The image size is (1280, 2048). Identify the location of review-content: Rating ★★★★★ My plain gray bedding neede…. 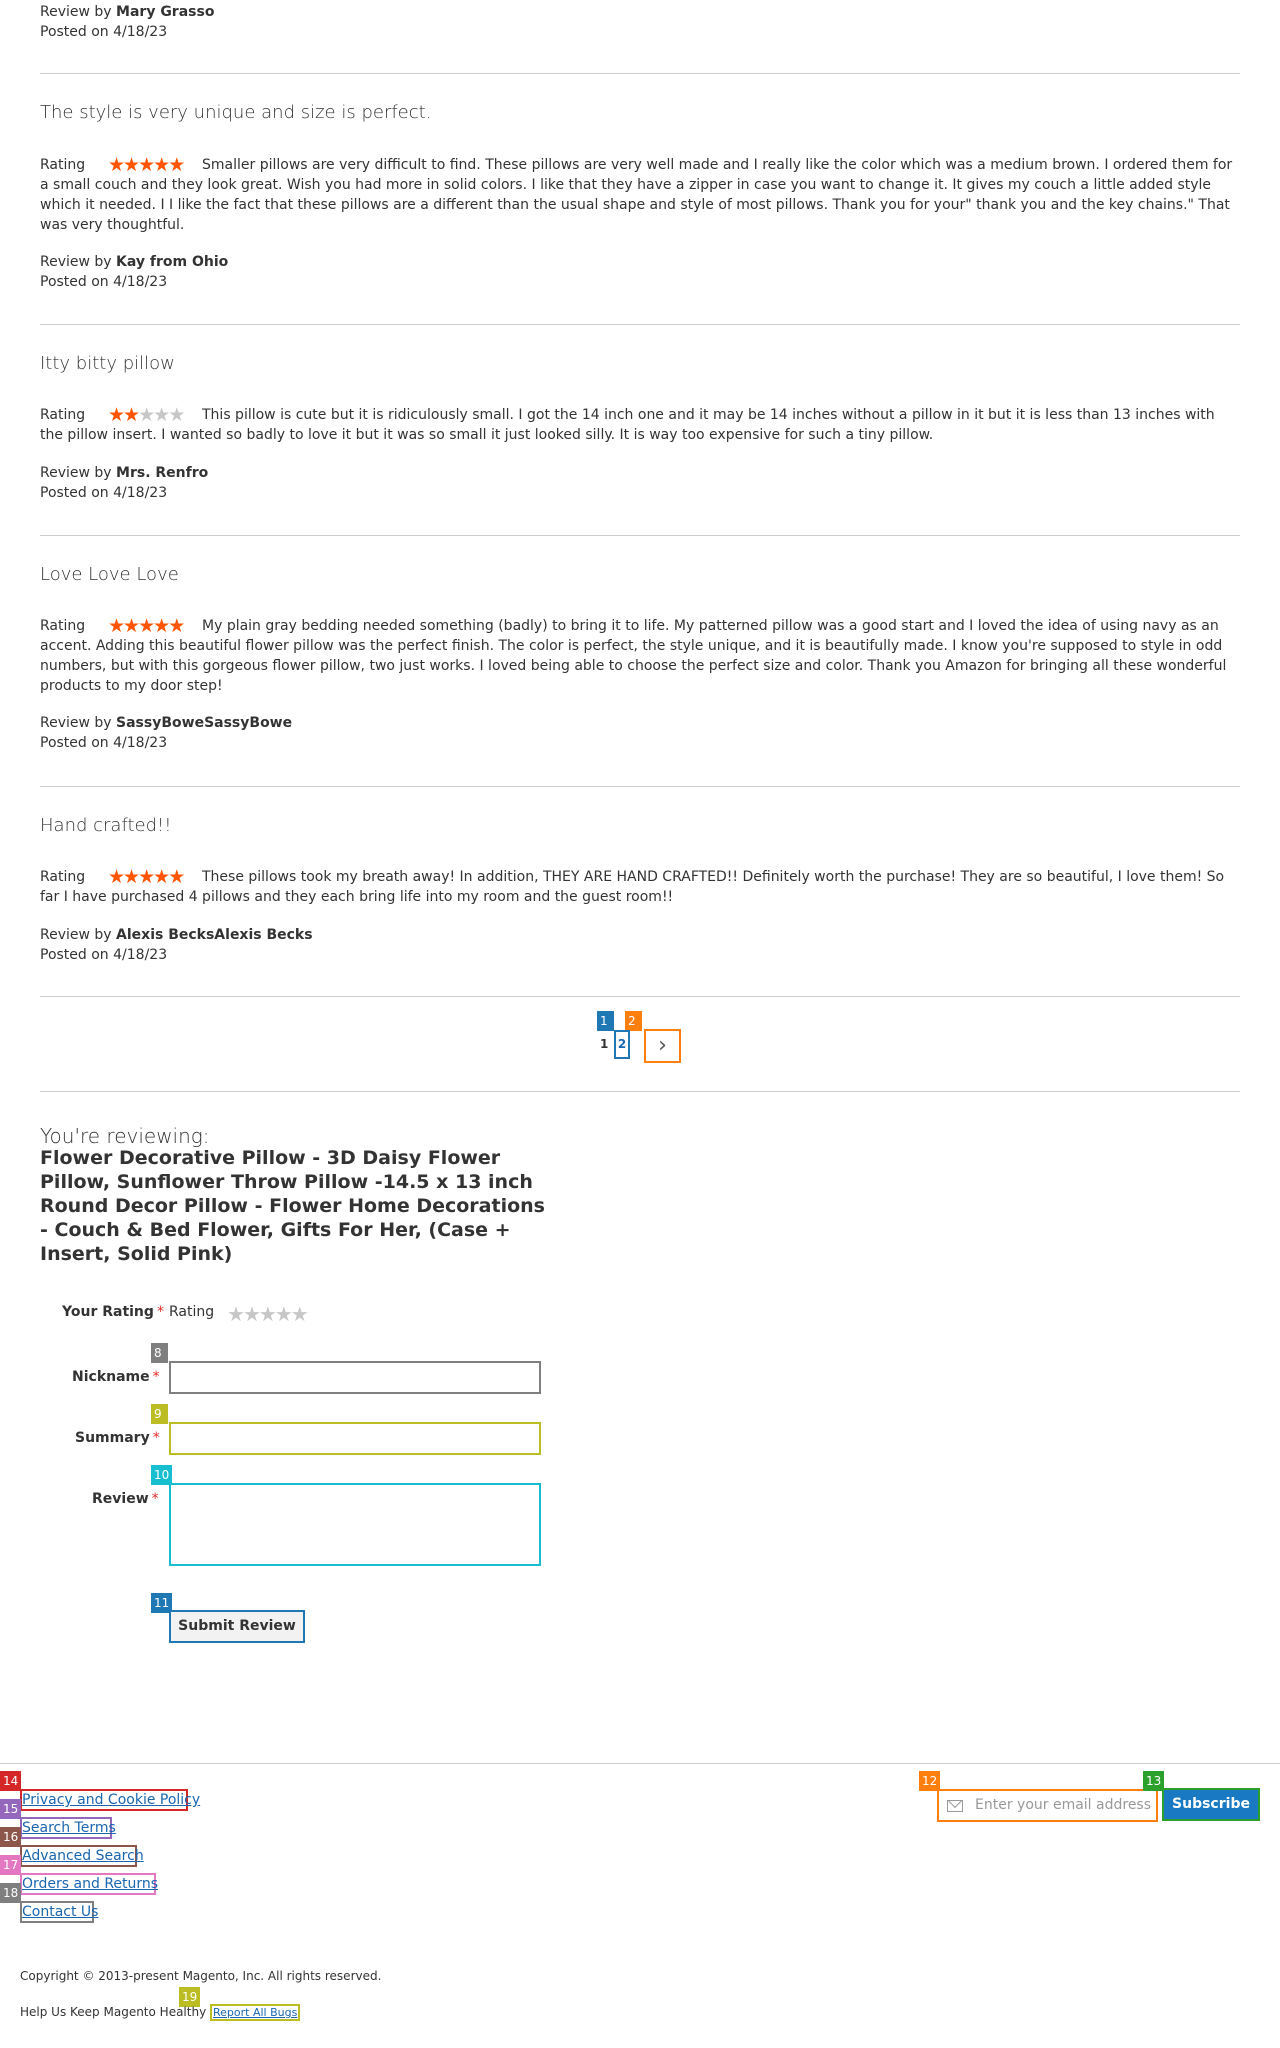
(640, 656).